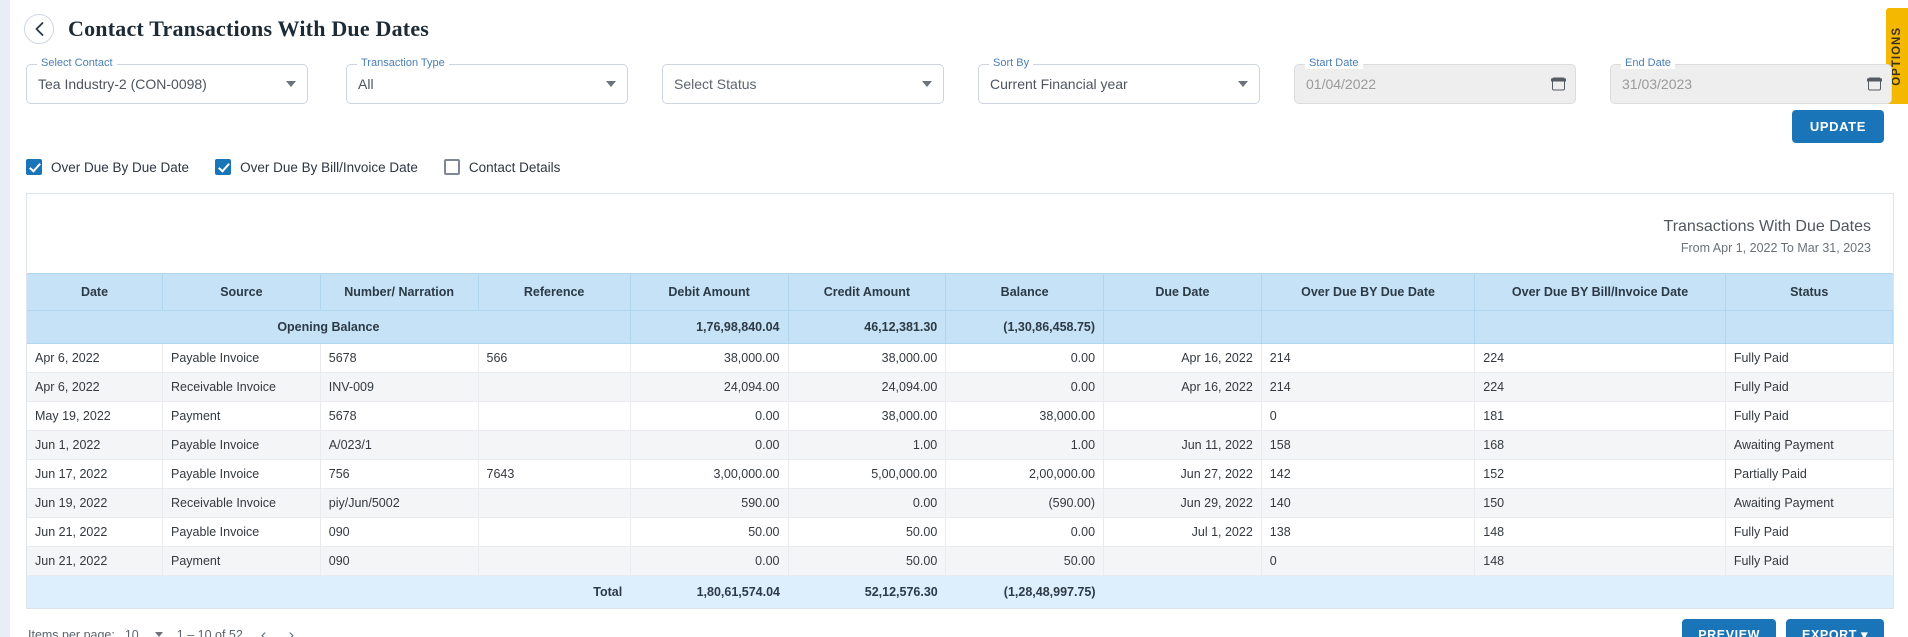 The width and height of the screenshot is (1908, 637). What do you see at coordinates (709, 532) in the screenshot?
I see `cell-debit: 50.00` at bounding box center [709, 532].